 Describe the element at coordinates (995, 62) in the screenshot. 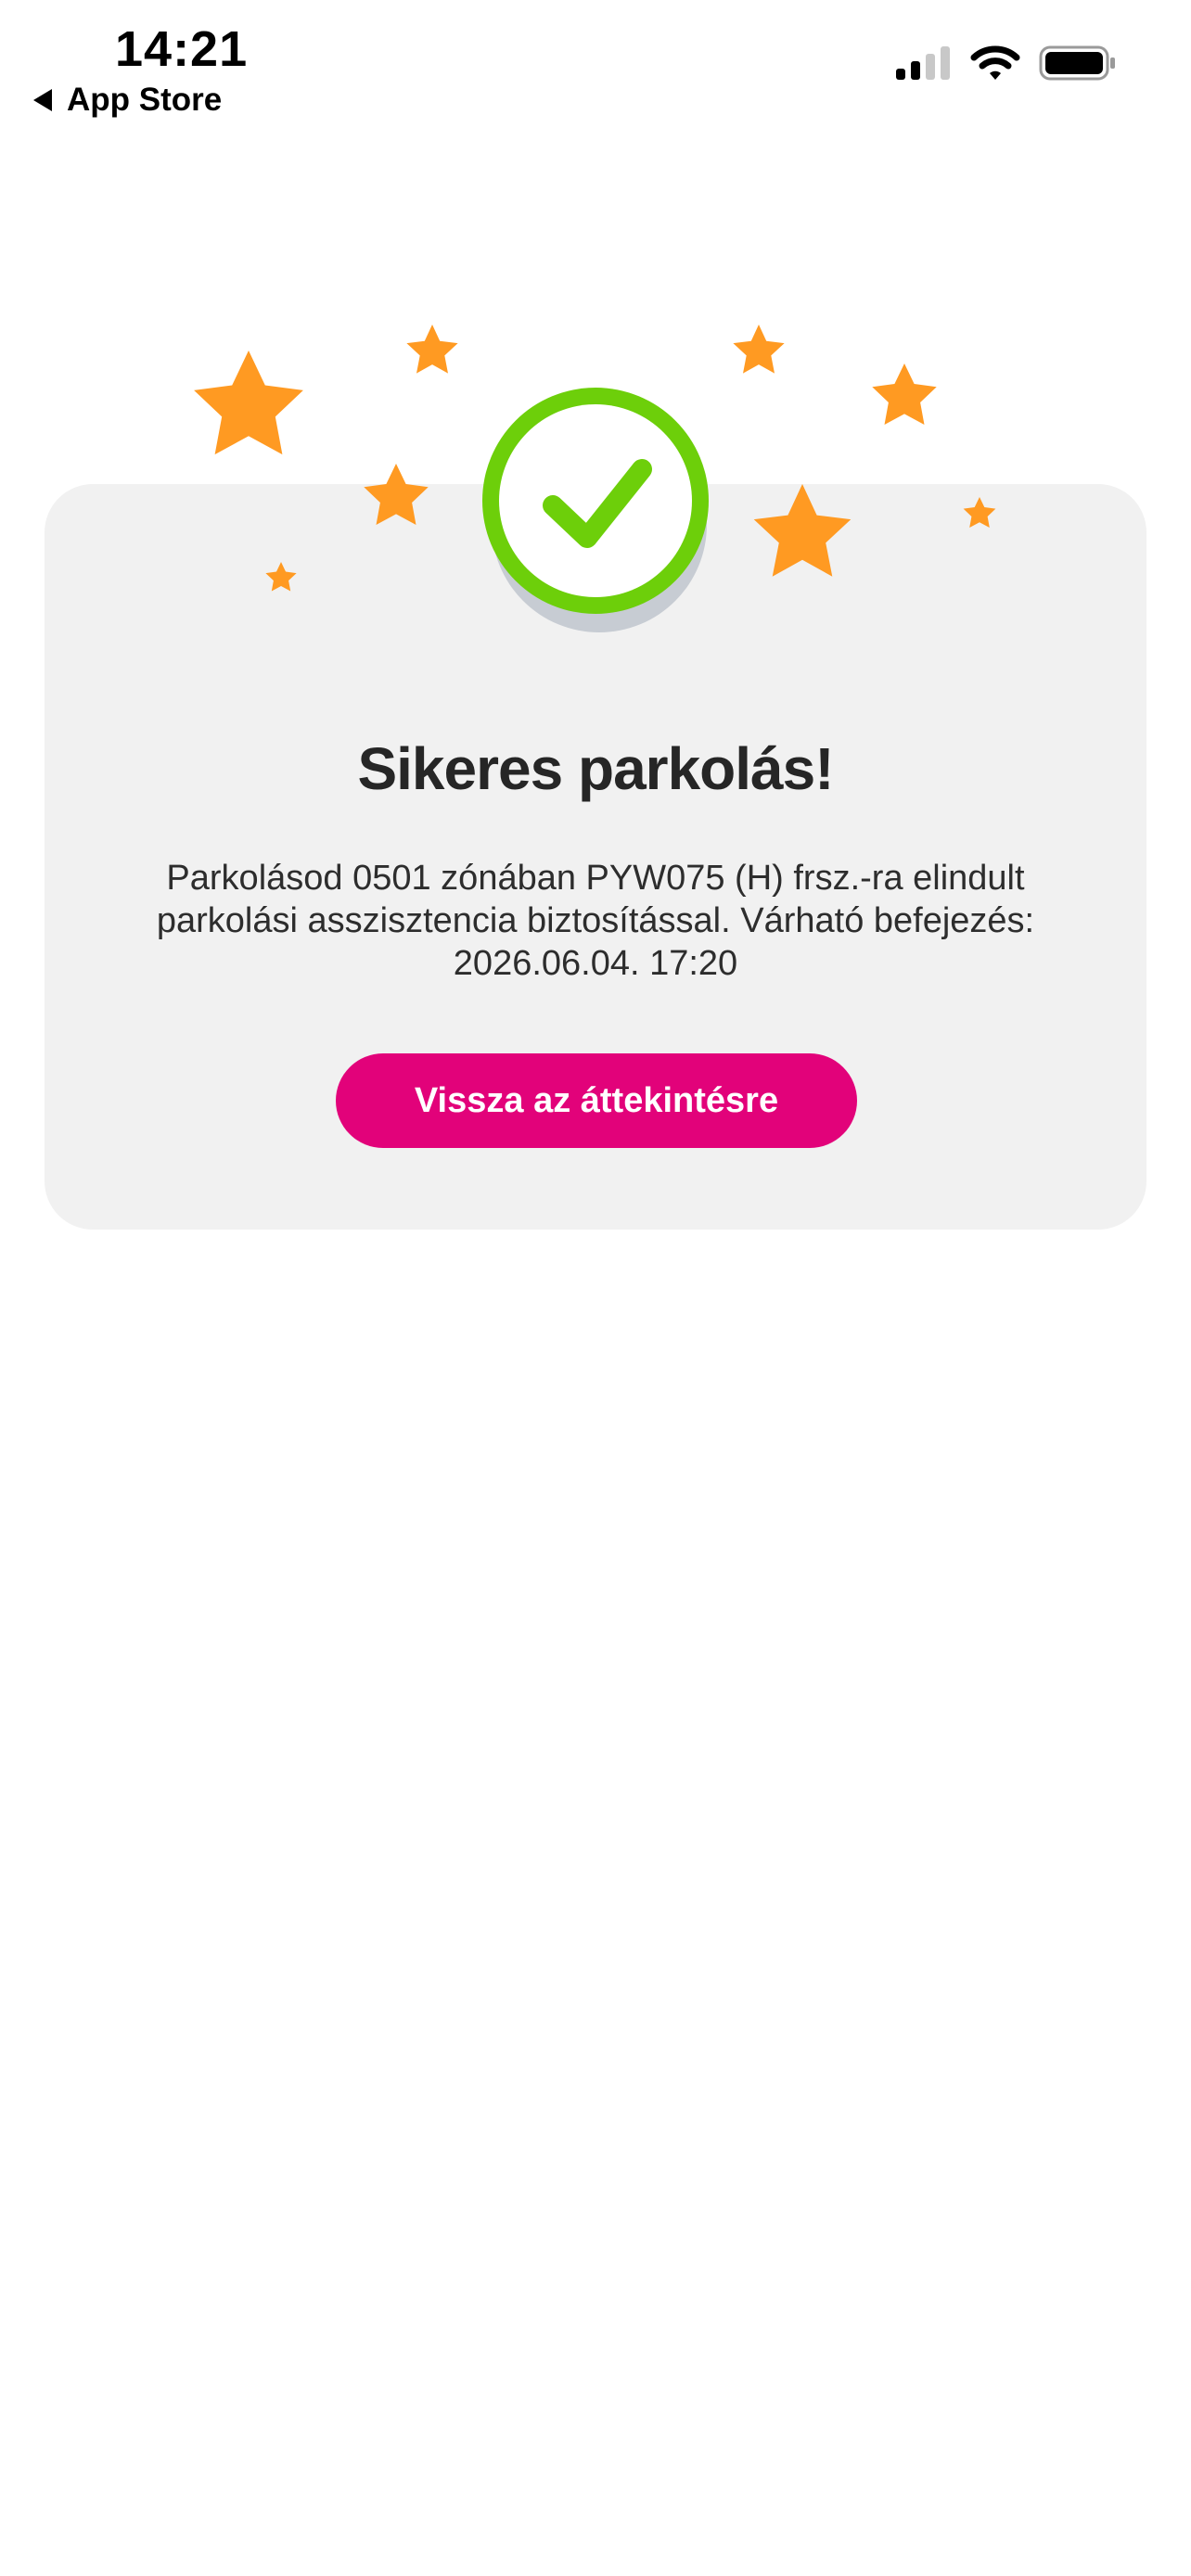

I see `wifi-icon` at that location.